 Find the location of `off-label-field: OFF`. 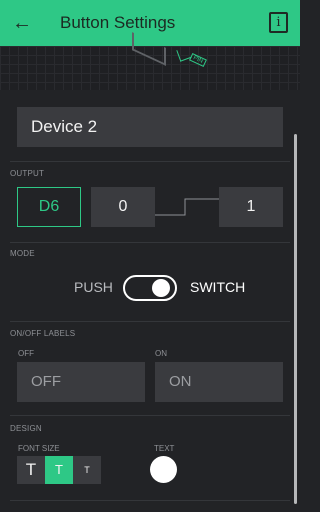

off-label-field: OFF is located at coordinates (81, 382).